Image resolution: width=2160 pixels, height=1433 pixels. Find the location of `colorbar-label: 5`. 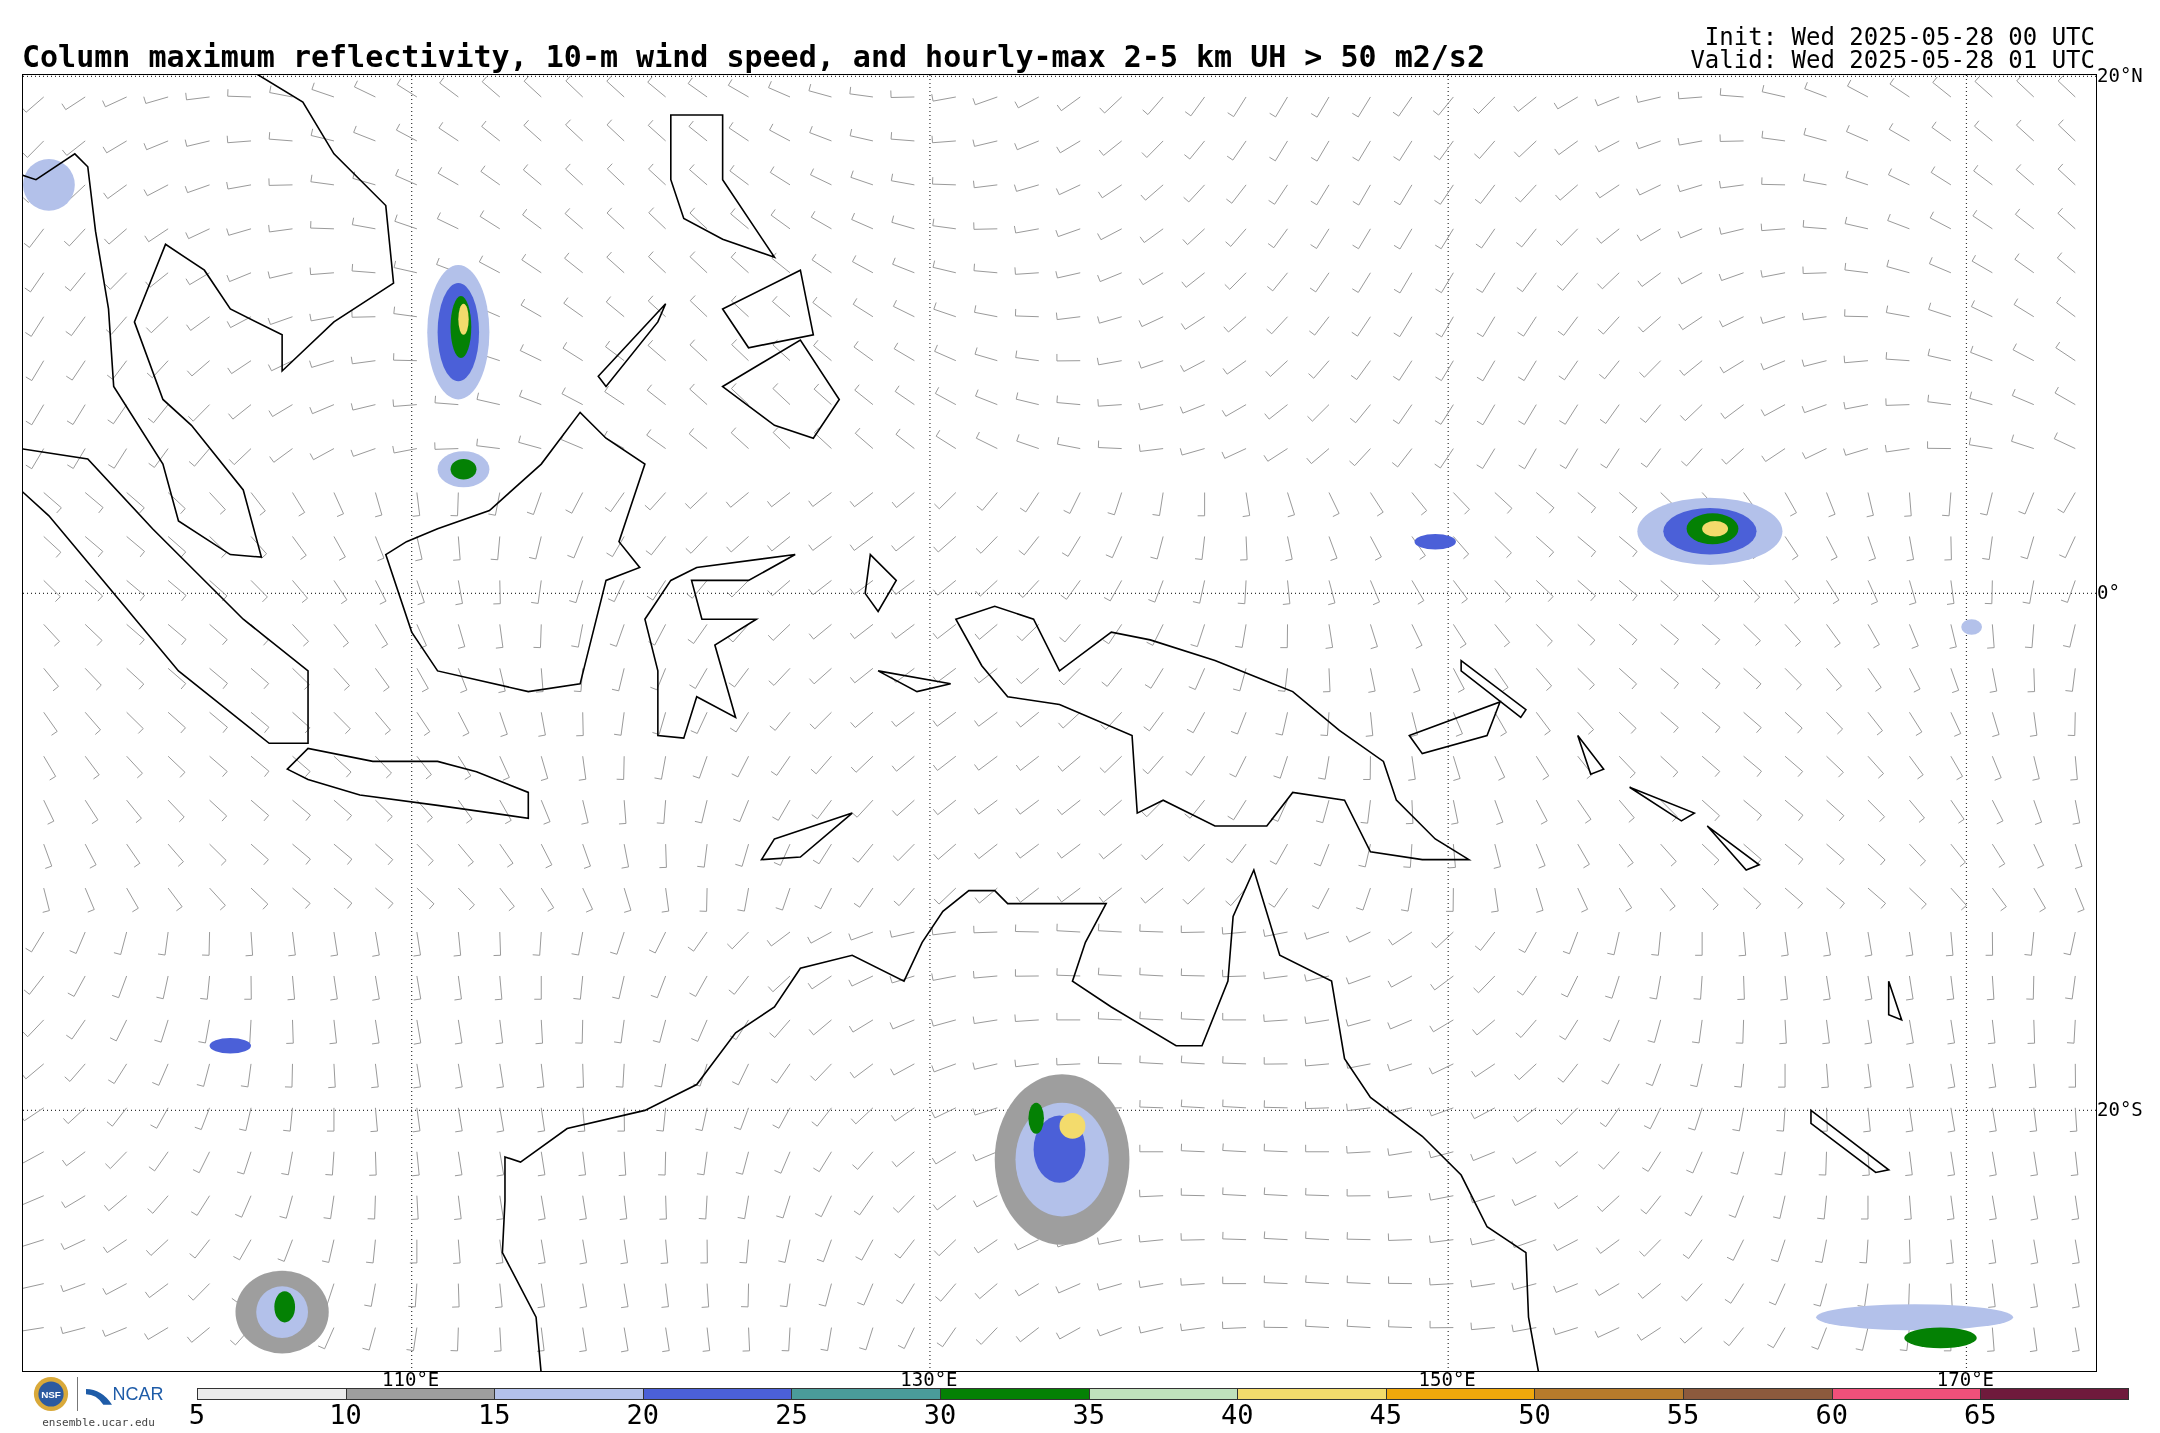

colorbar-label: 5 is located at coordinates (197, 1415).